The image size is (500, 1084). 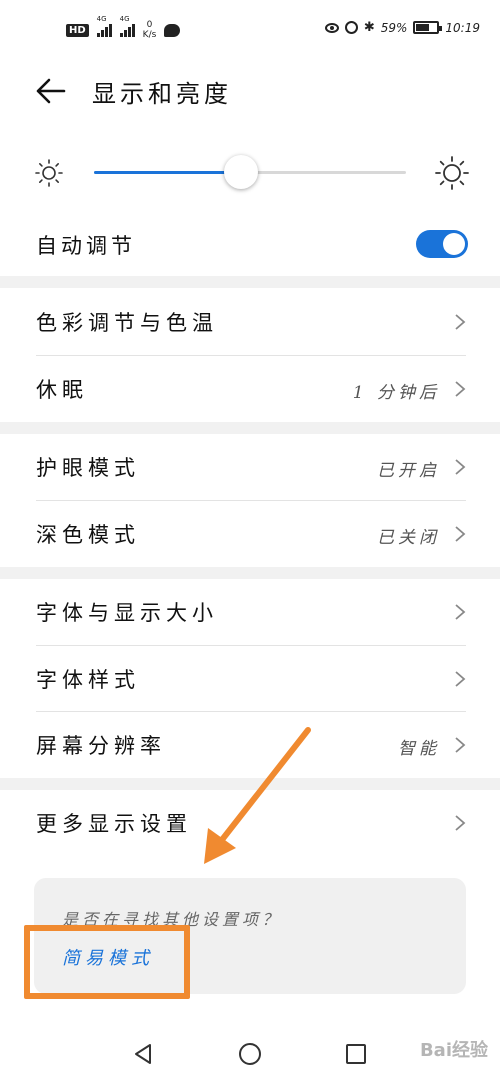 I want to click on brightness-slider-thumb, so click(x=240, y=172).